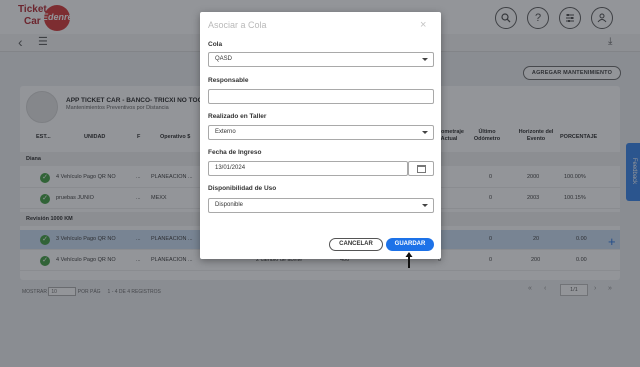 The height and width of the screenshot is (367, 640). I want to click on cola-select: QASD, so click(321, 59).